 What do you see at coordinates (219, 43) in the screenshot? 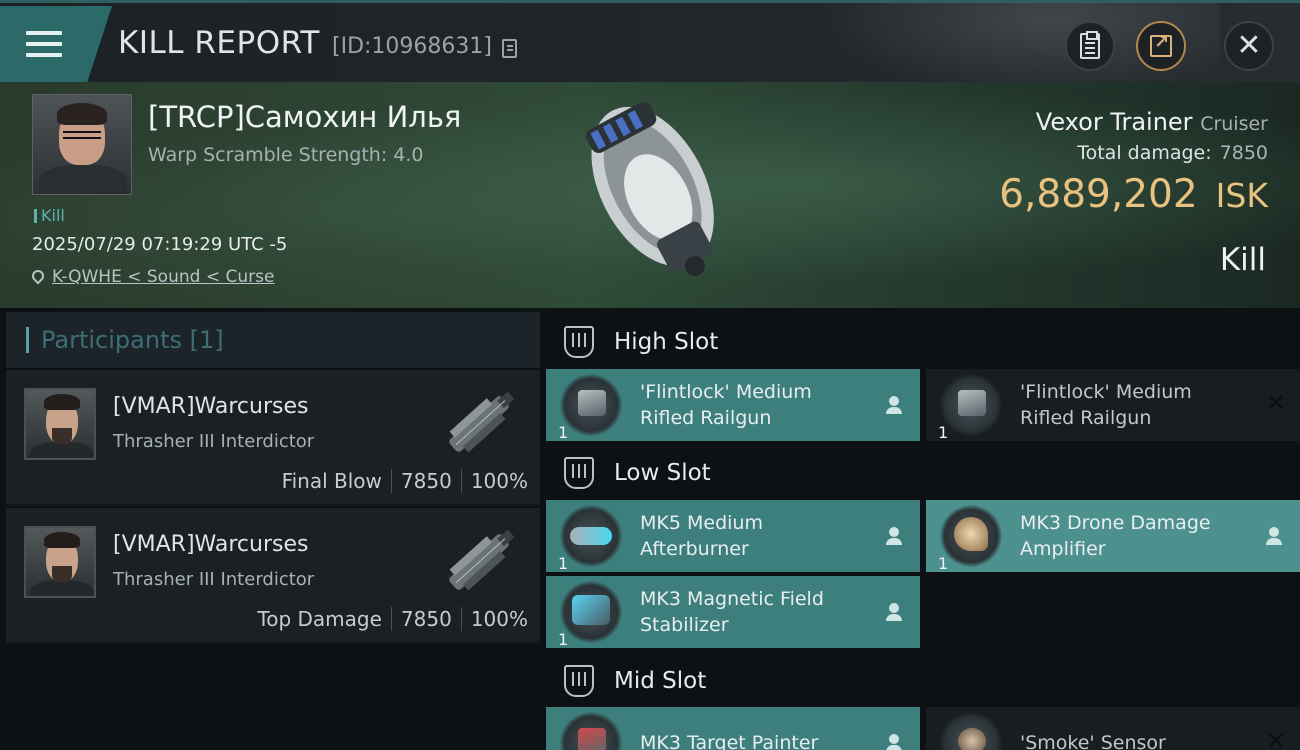
I see `page-title: KILL REPORT` at bounding box center [219, 43].